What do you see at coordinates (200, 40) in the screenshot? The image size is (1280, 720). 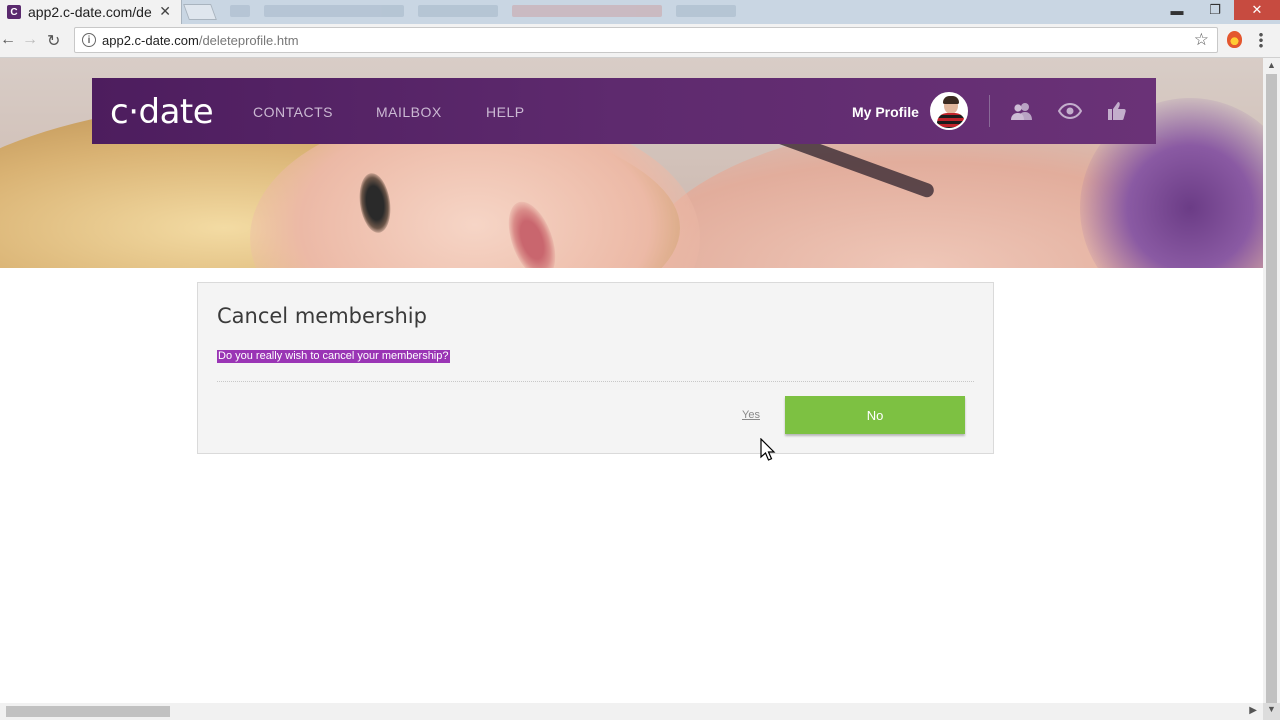 I see `url-text: app2.c-date.com/deleteprofile.htm` at bounding box center [200, 40].